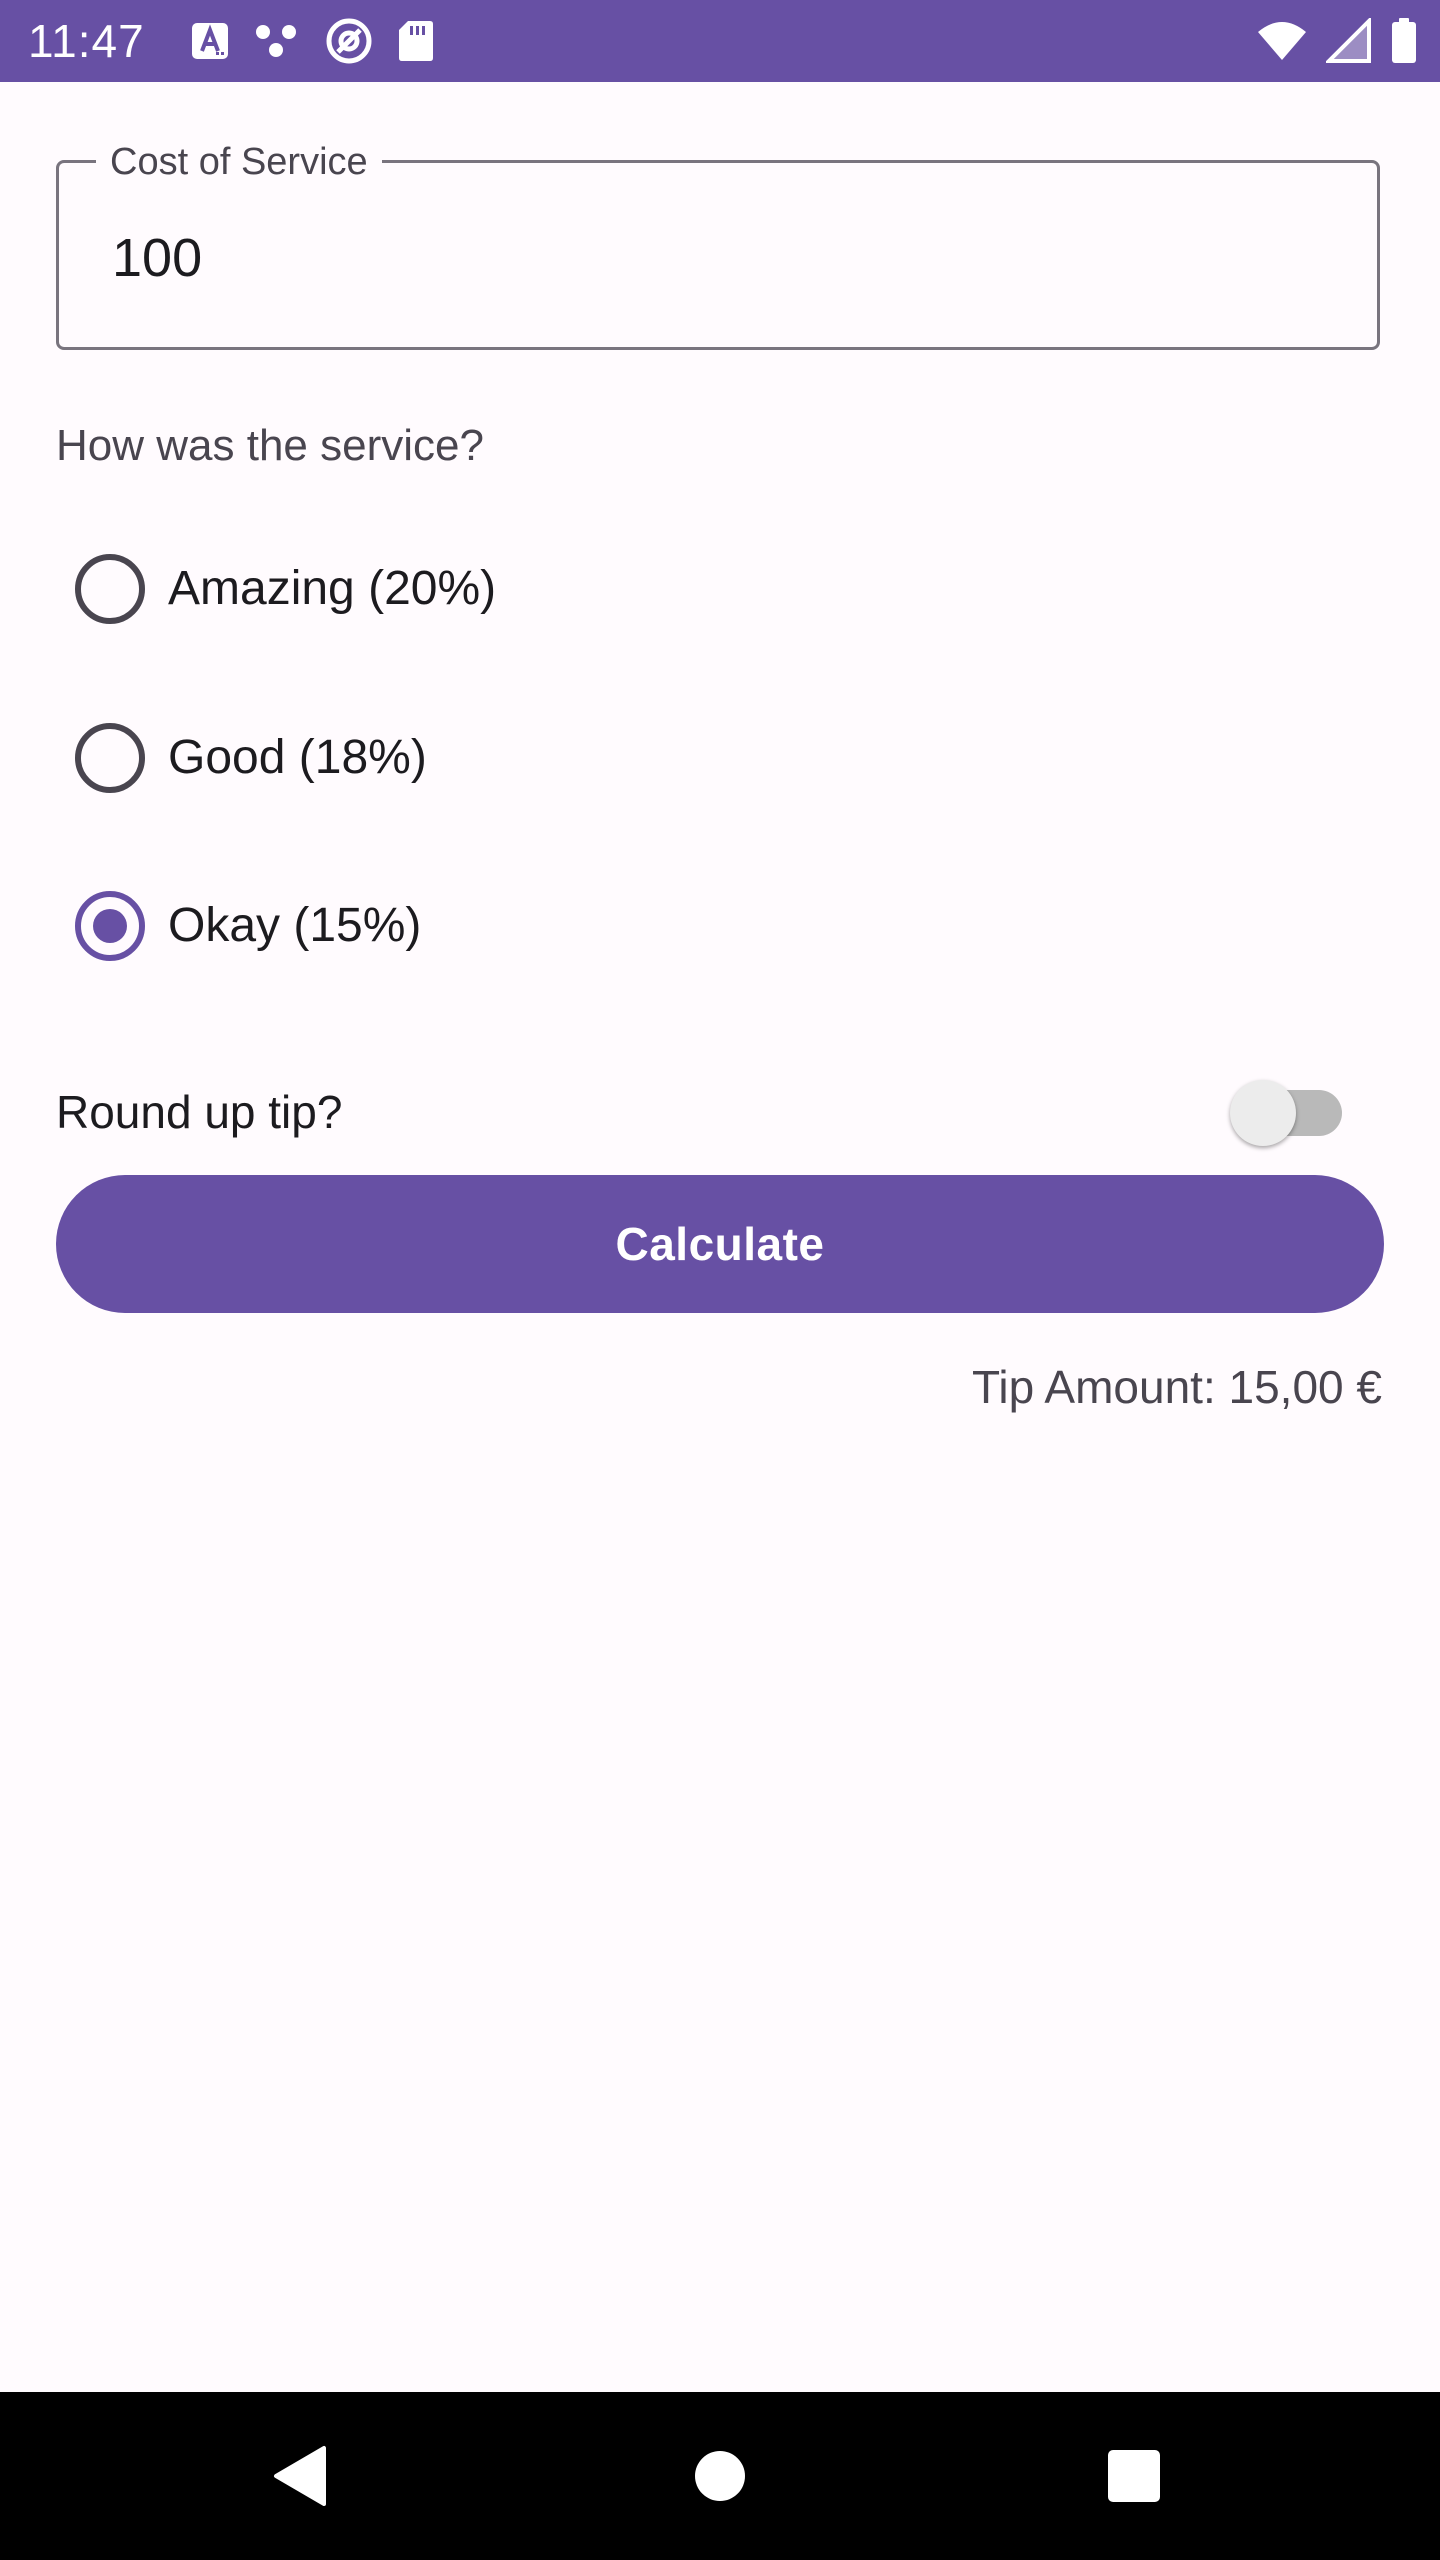 This screenshot has width=1440, height=2560. Describe the element at coordinates (270, 445) in the screenshot. I see `service-question: How was the service?` at that location.